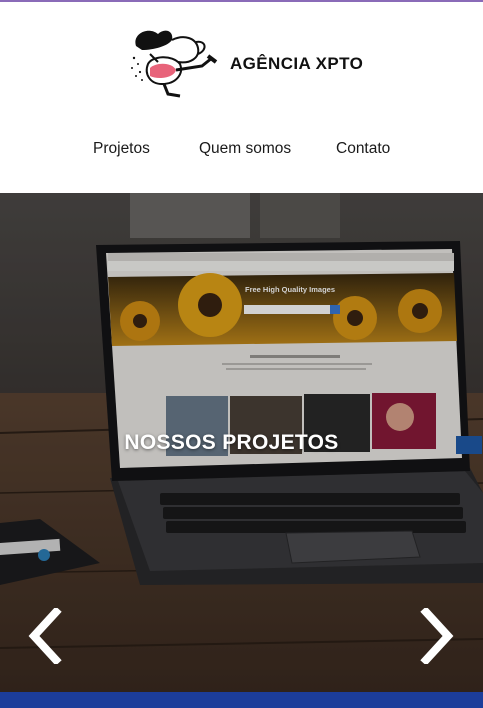  I want to click on nav-item-contato: Contato, so click(363, 149).